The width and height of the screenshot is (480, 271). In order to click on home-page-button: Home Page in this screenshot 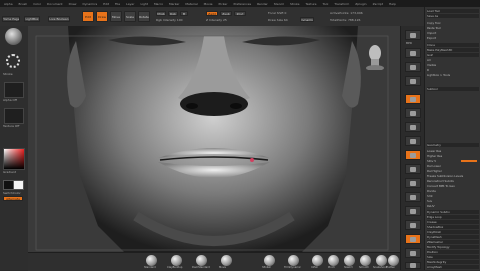, I will do `click(11, 19)`.